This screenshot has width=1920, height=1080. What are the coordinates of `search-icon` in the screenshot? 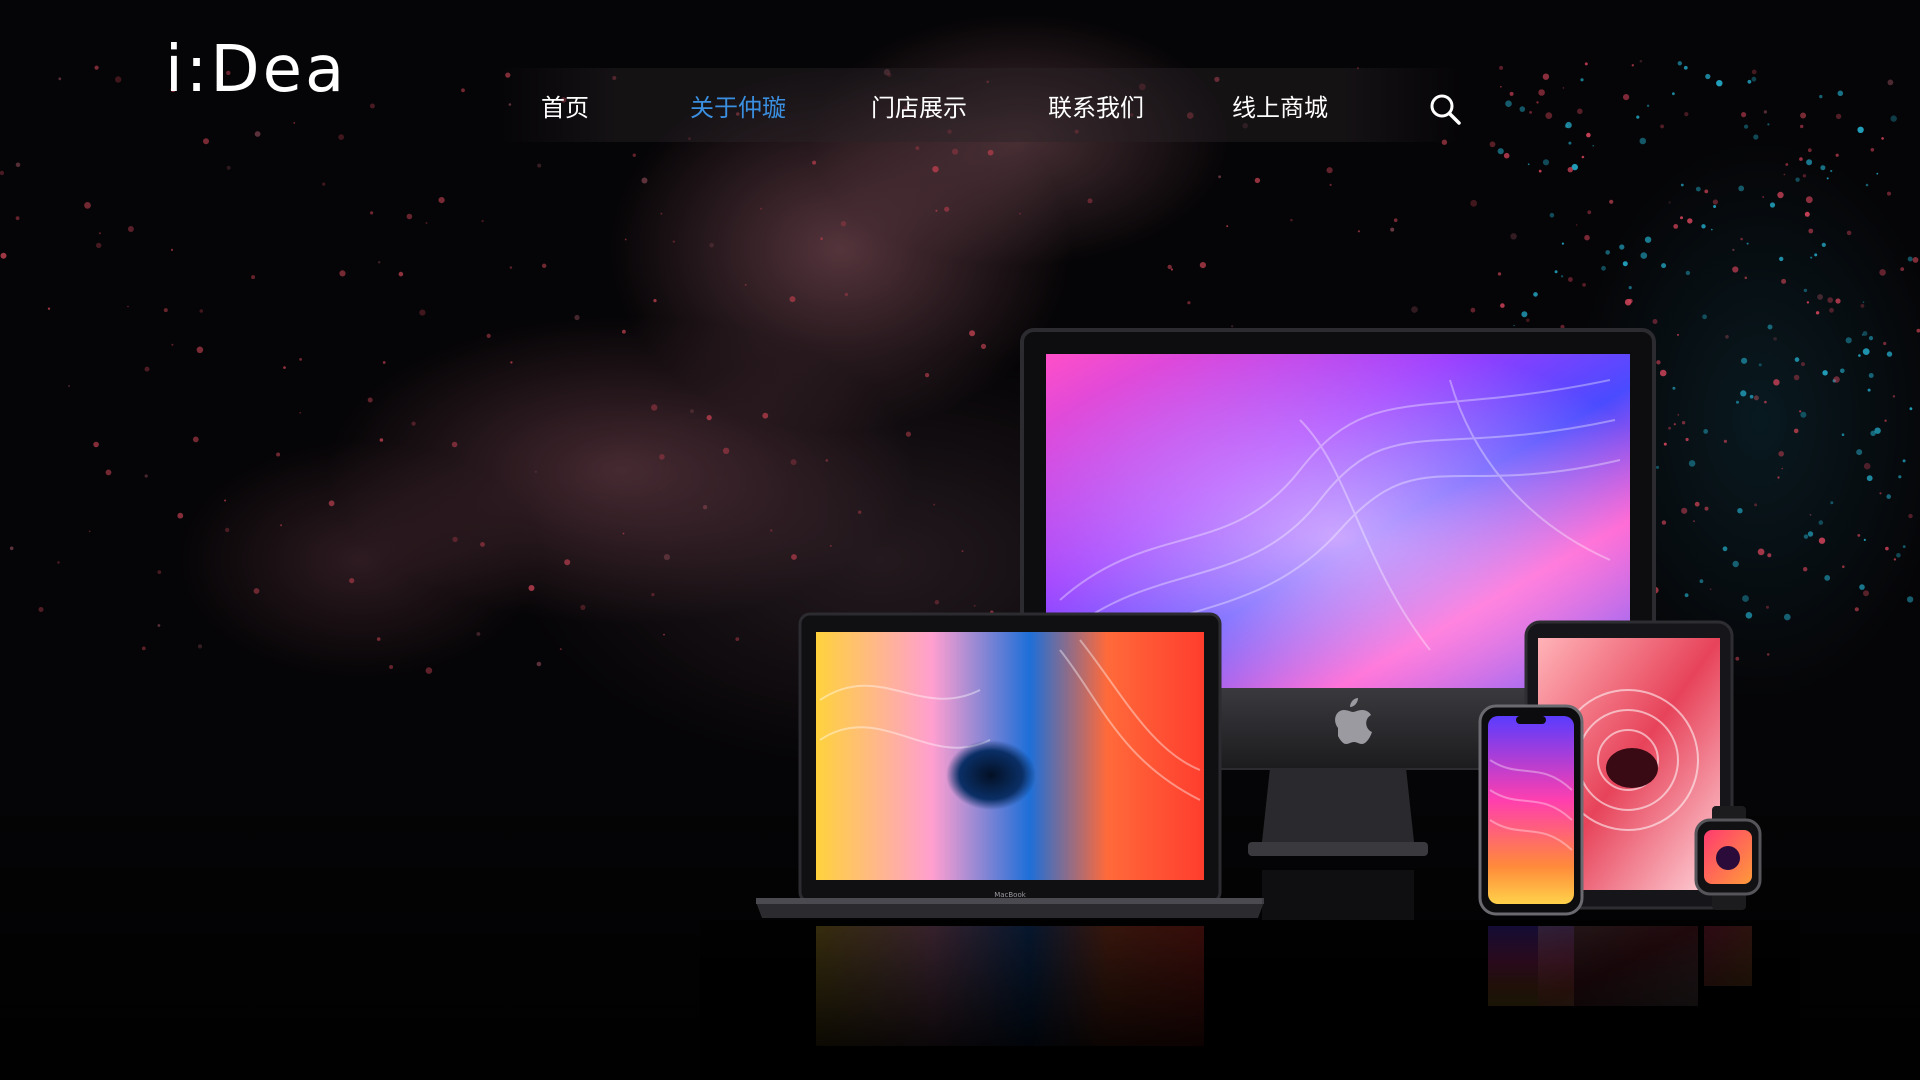 It's located at (1445, 109).